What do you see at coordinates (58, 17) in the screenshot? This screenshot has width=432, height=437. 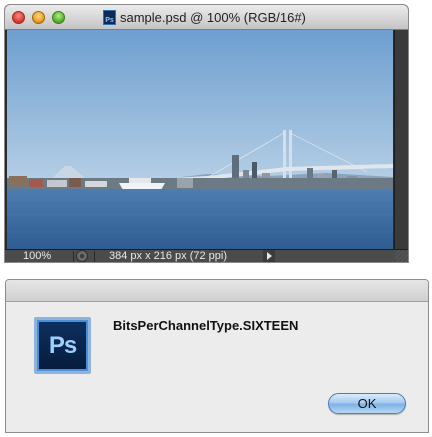 I see `zoom-button` at bounding box center [58, 17].